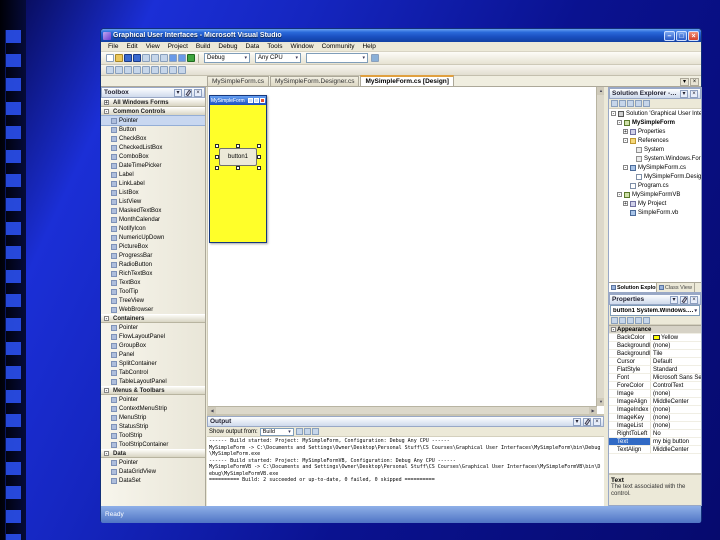 The width and height of the screenshot is (720, 540). What do you see at coordinates (630, 353) in the screenshot?
I see `property-name-cell: BackgroundImageLayout` at bounding box center [630, 353].